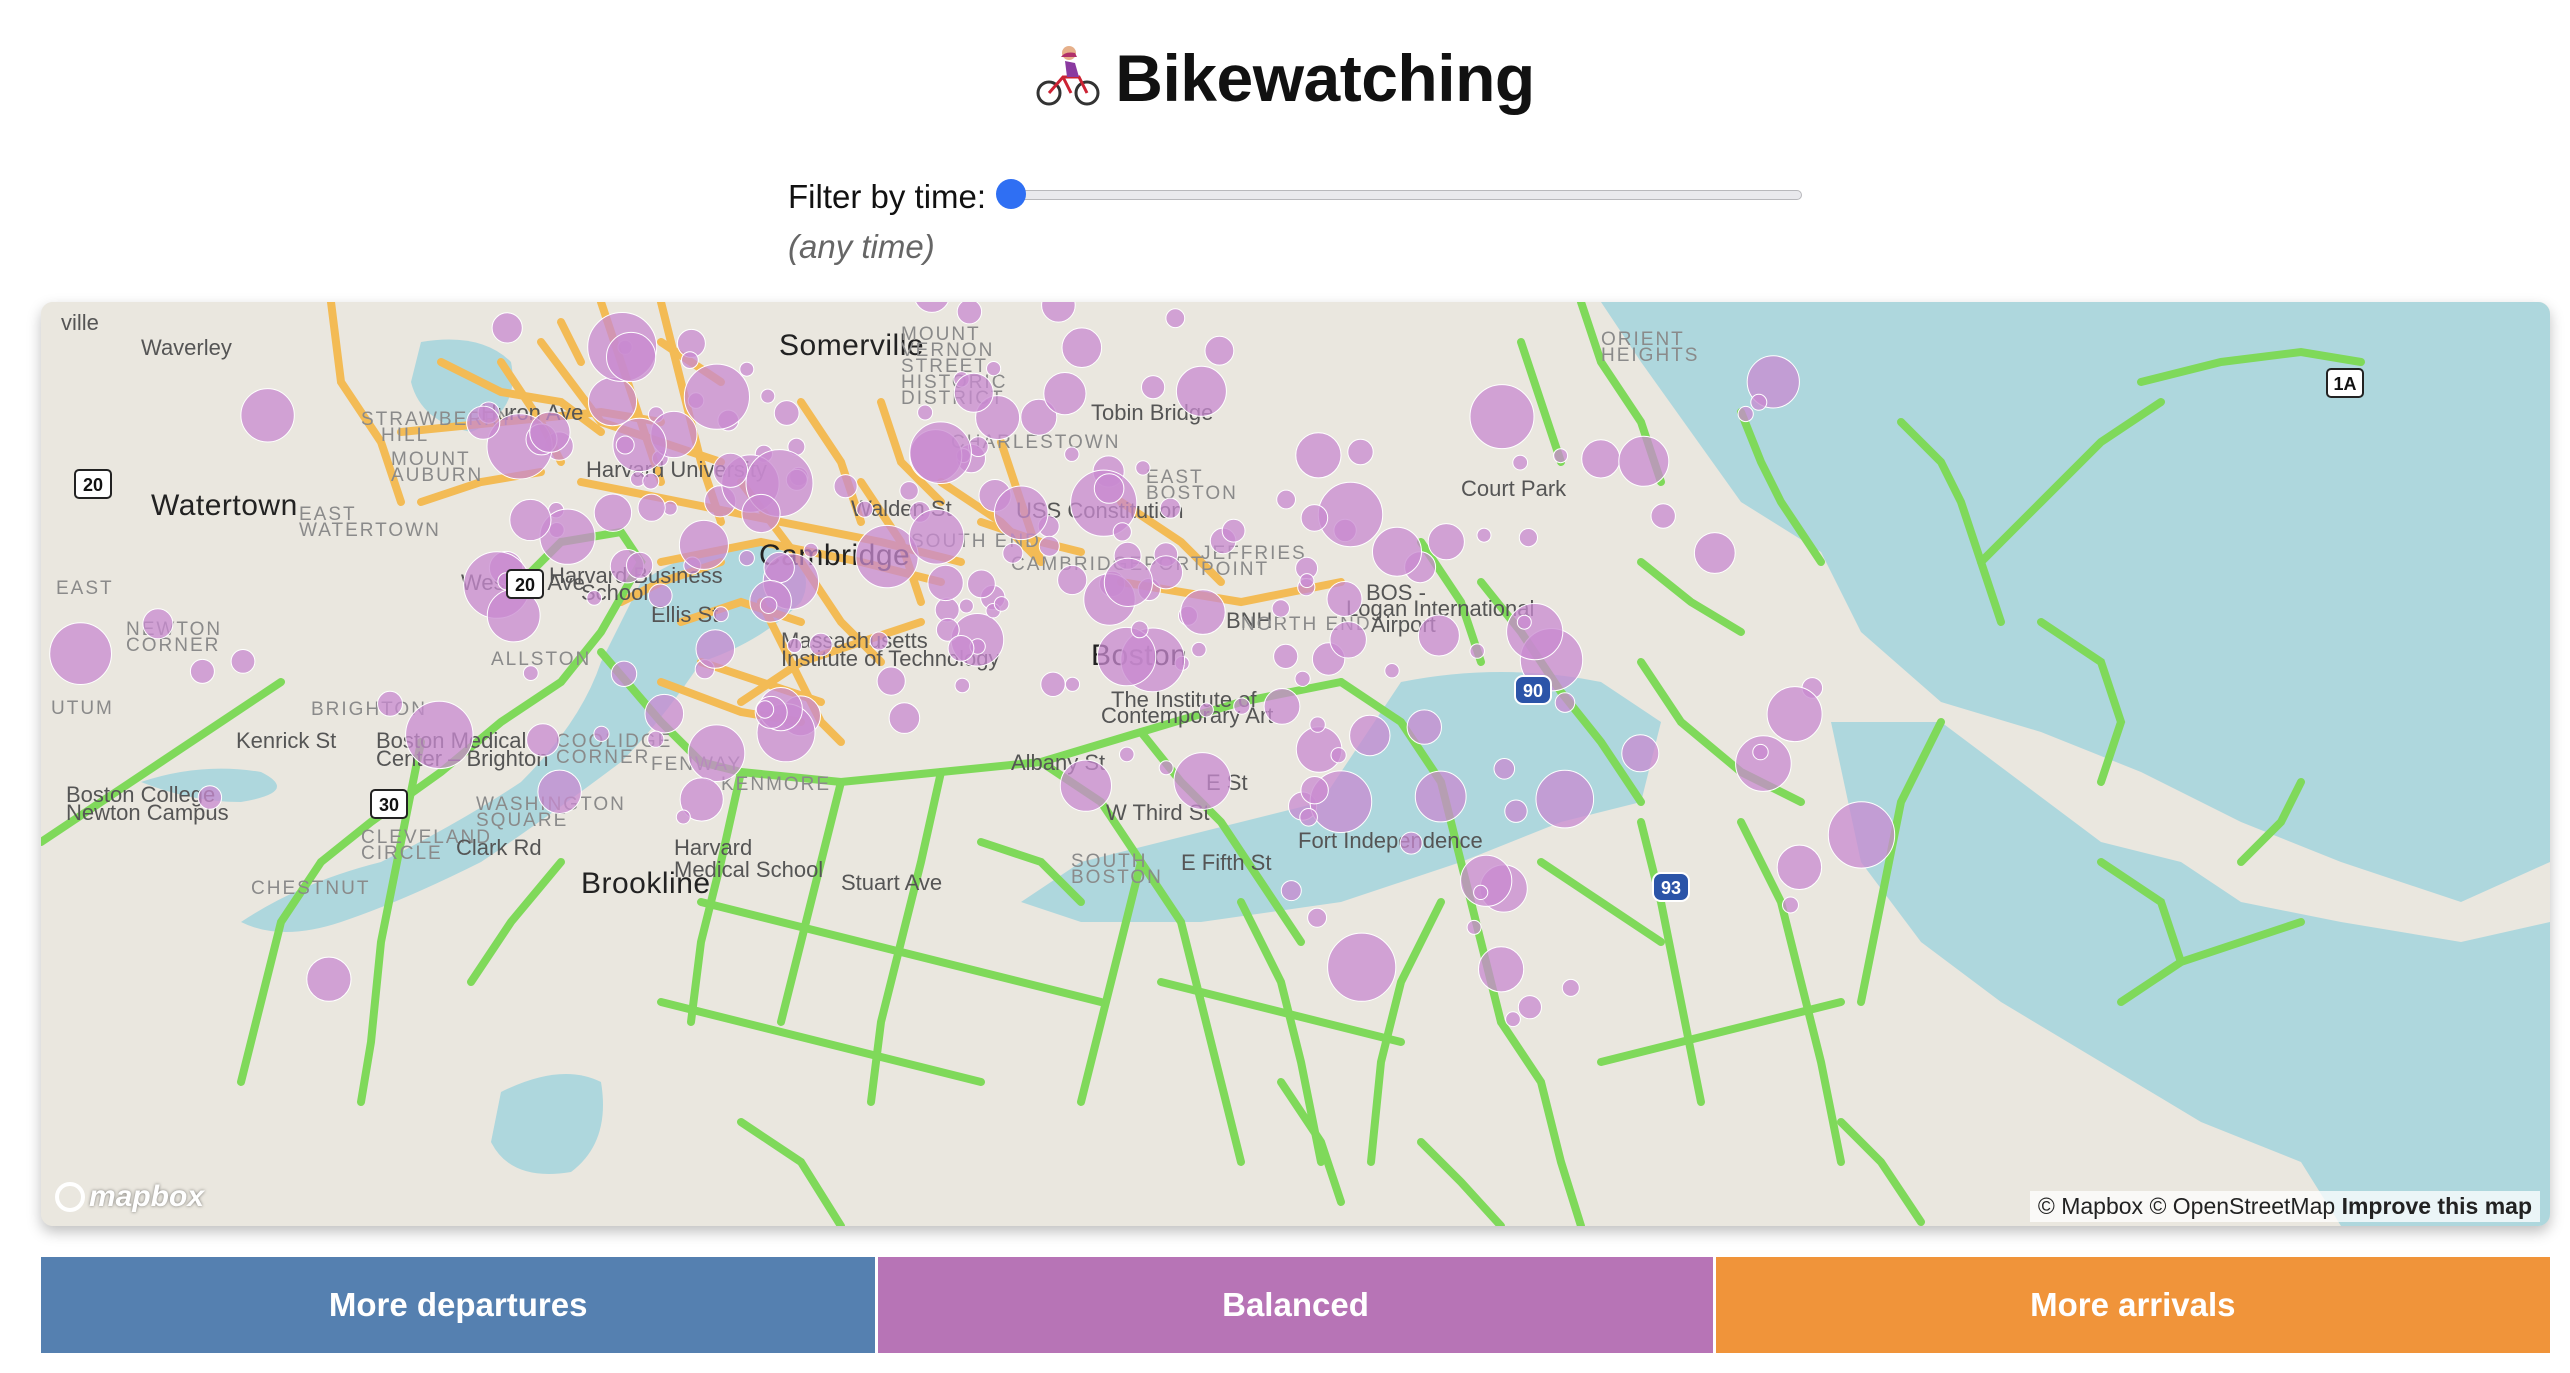 Image resolution: width=2570 pixels, height=1373 pixels. I want to click on attribution-mapbox-link: © Mapbox, so click(2090, 1206).